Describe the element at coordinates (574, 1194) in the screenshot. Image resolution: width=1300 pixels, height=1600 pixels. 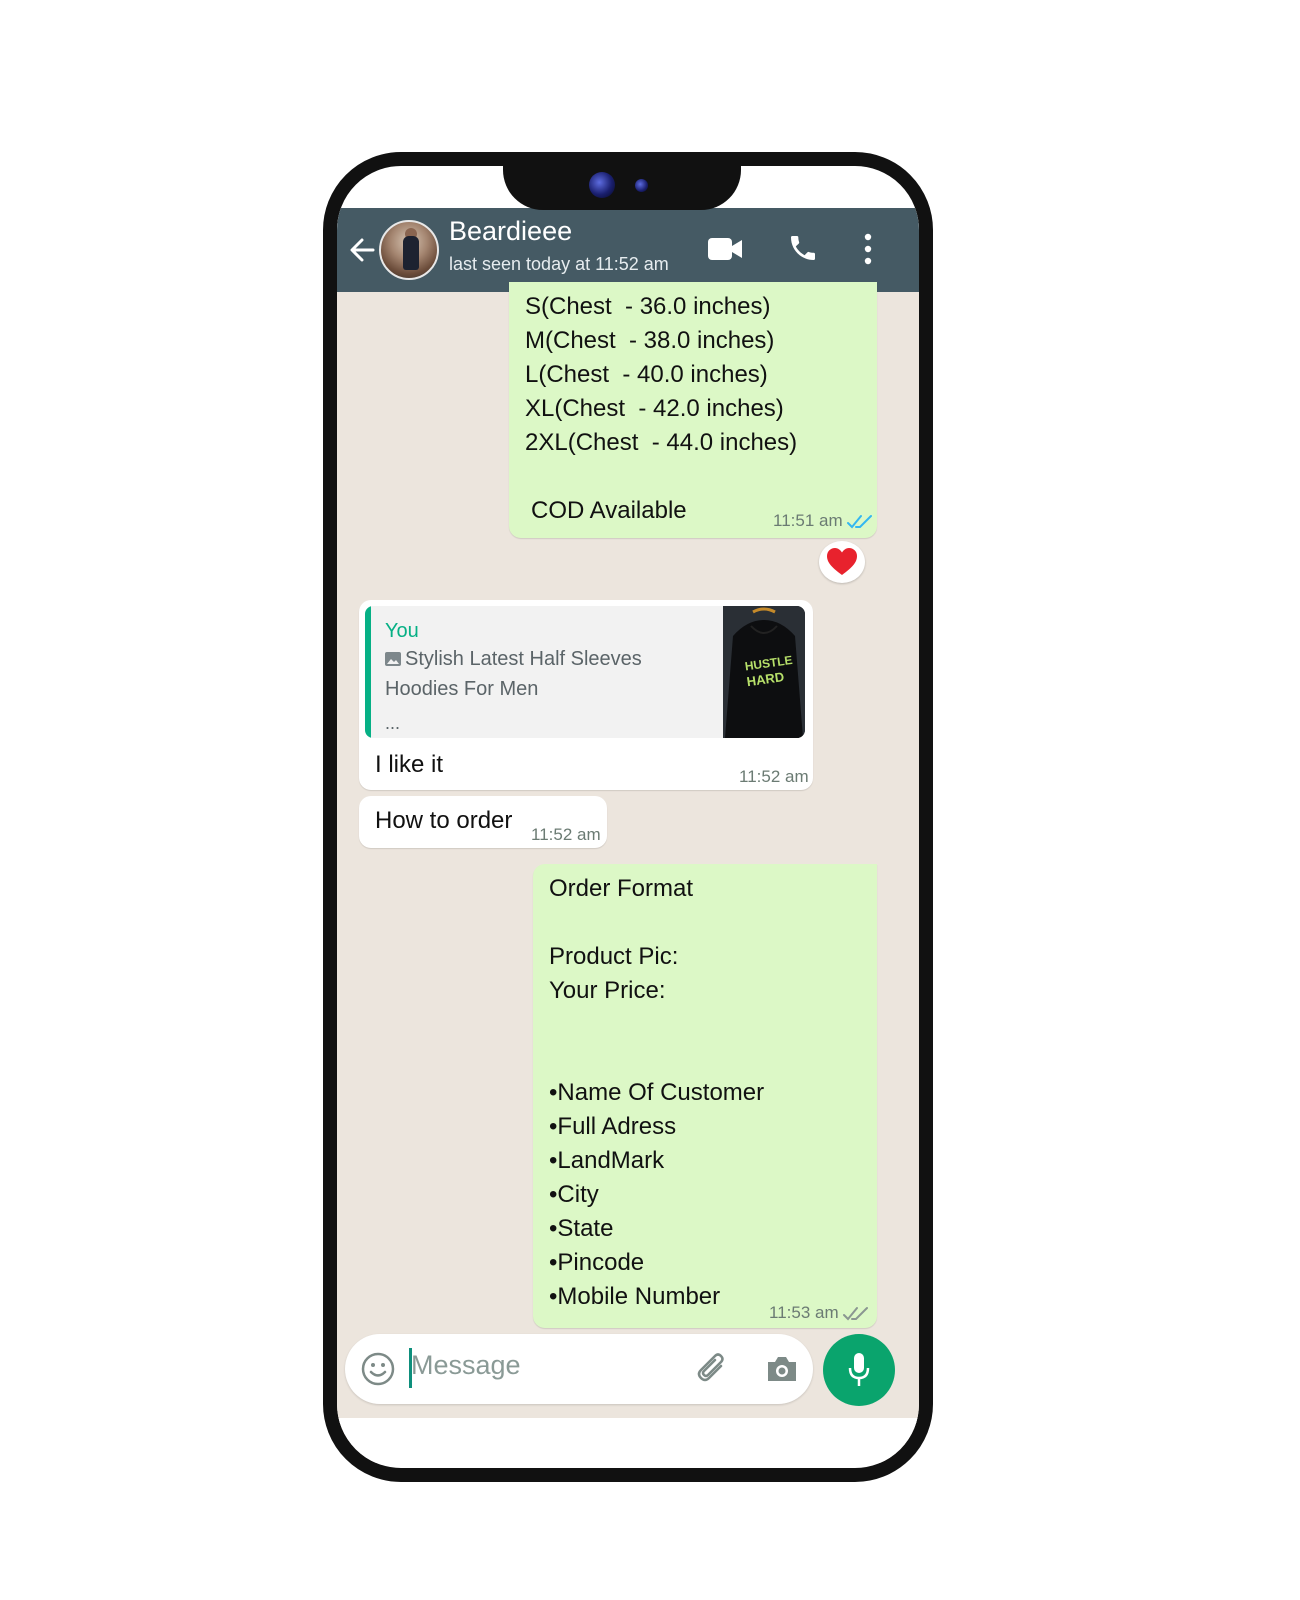
I see `message-line: •City` at that location.